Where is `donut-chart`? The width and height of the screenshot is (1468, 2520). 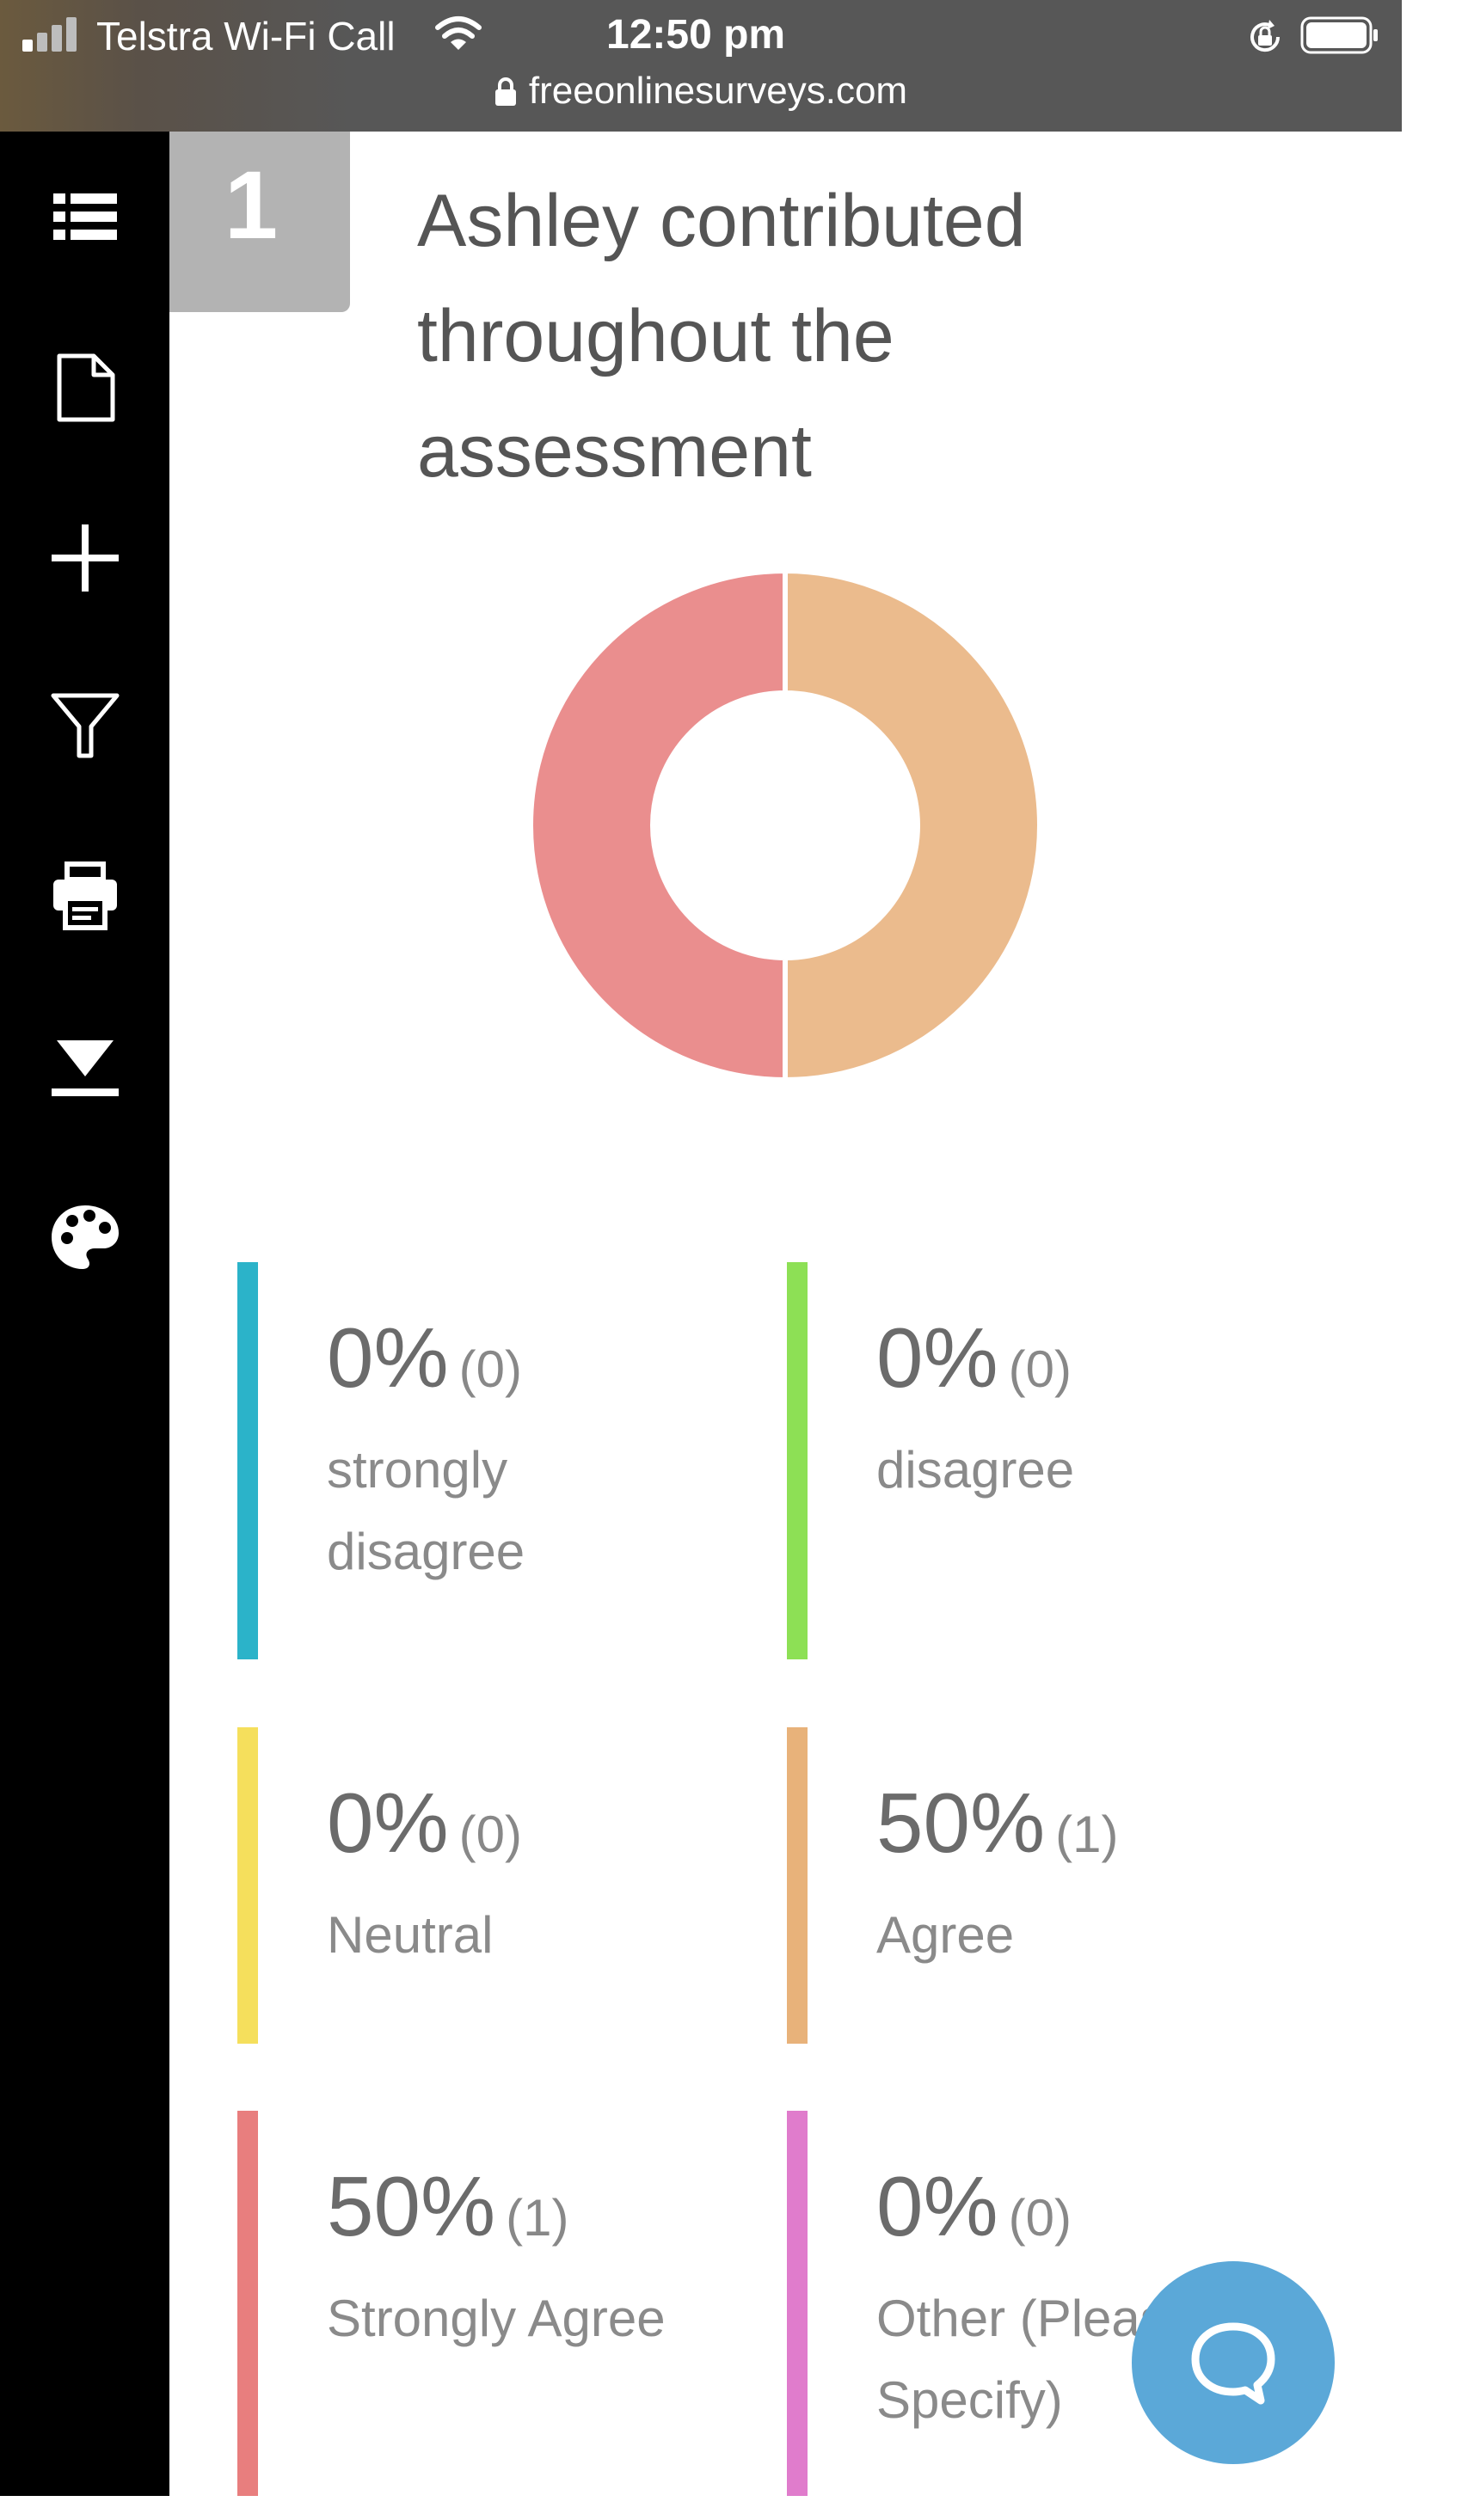
donut-chart is located at coordinates (785, 825).